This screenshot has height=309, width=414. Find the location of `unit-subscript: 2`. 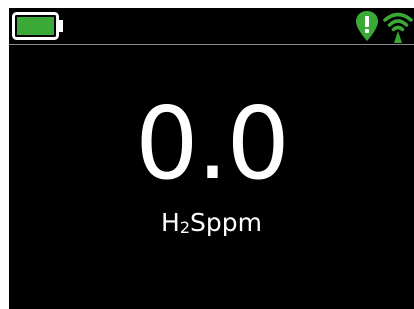

unit-subscript: 2 is located at coordinates (185, 227).